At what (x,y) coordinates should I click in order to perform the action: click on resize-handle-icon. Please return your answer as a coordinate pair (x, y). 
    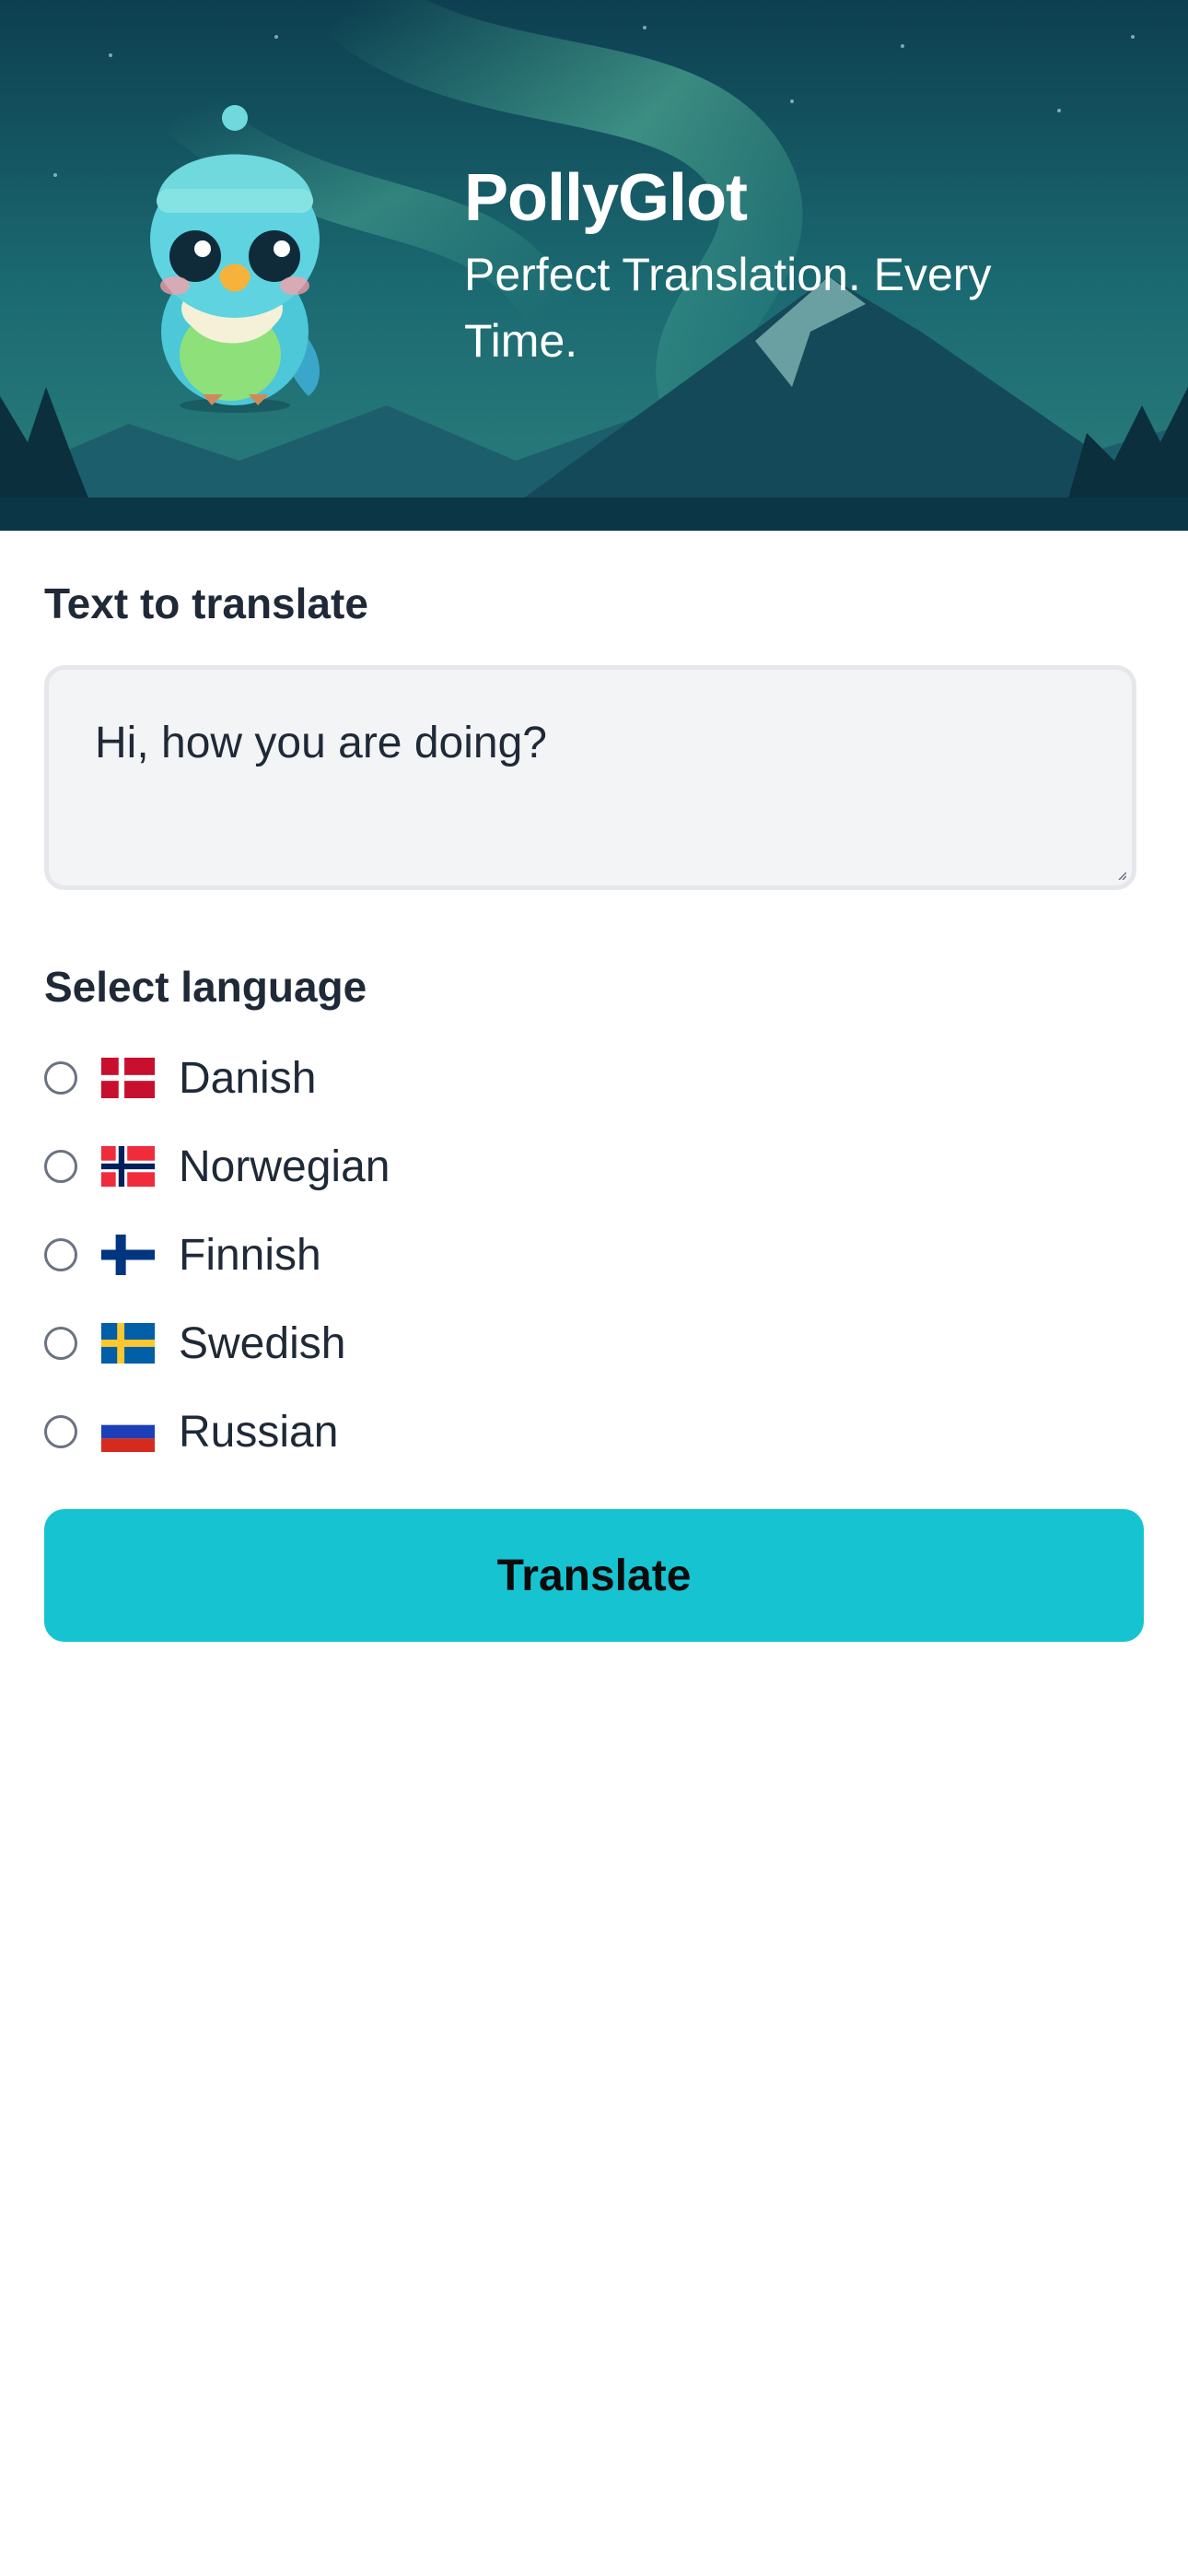
    Looking at the image, I should click on (1121, 875).